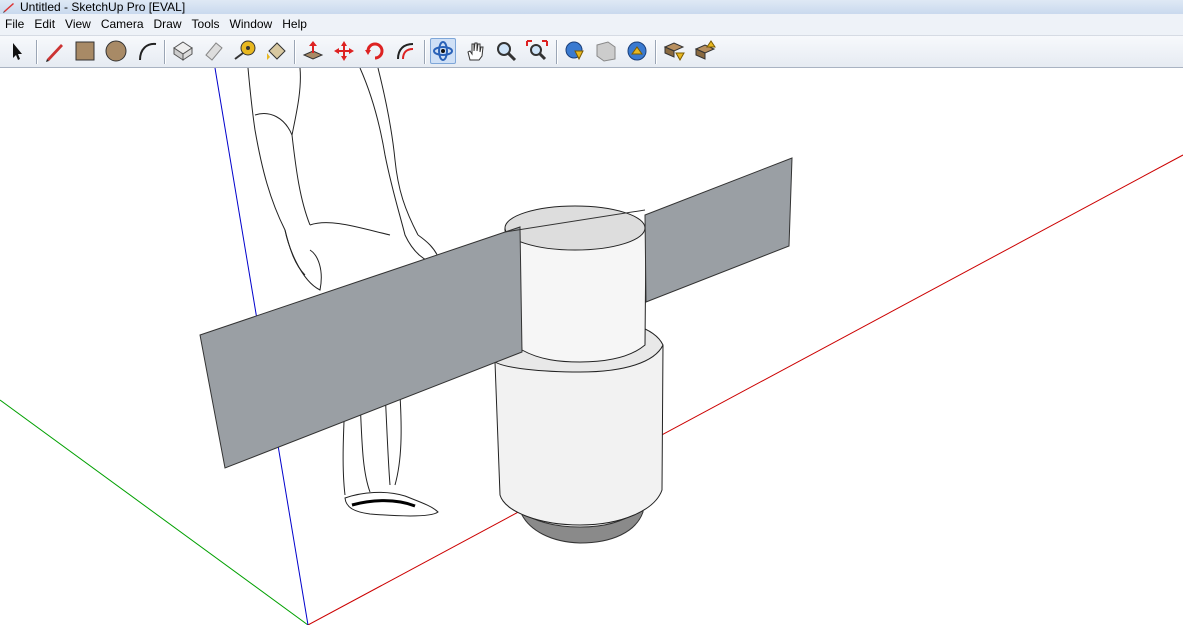 The width and height of the screenshot is (1183, 630). What do you see at coordinates (251, 24) in the screenshot?
I see `menu-window: Window` at bounding box center [251, 24].